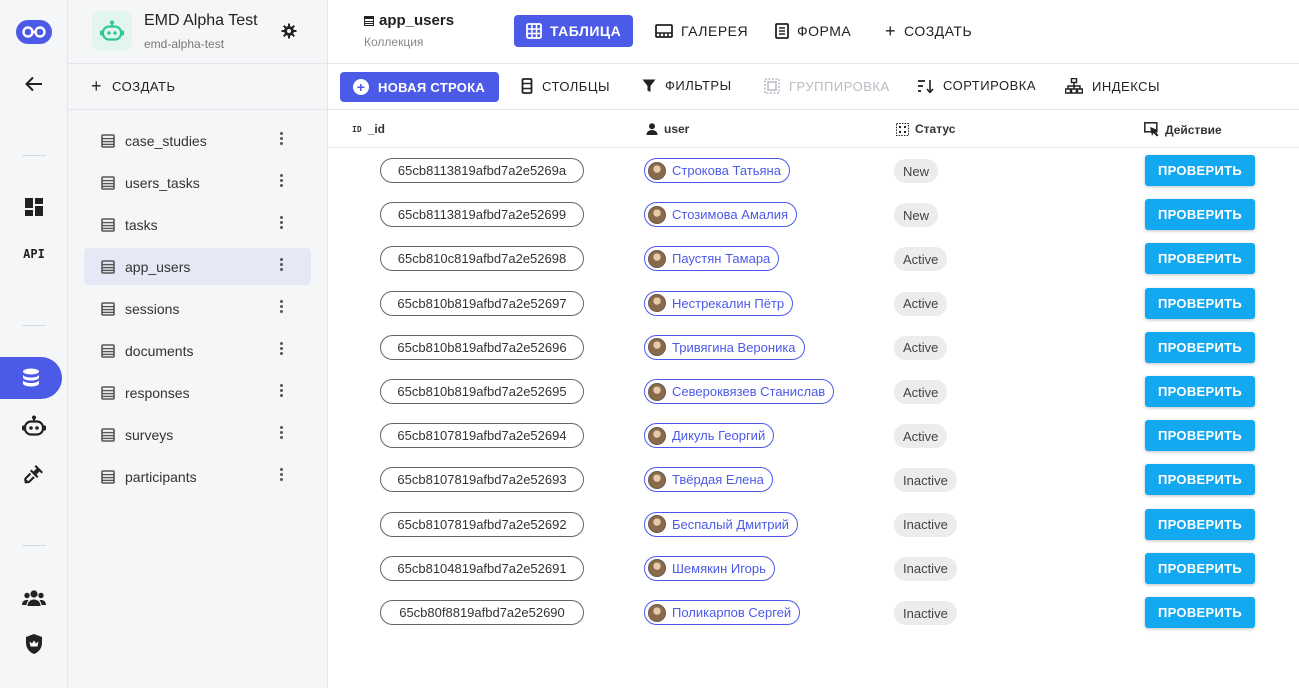 The image size is (1299, 688). I want to click on column-header-action: Действие, so click(1183, 129).